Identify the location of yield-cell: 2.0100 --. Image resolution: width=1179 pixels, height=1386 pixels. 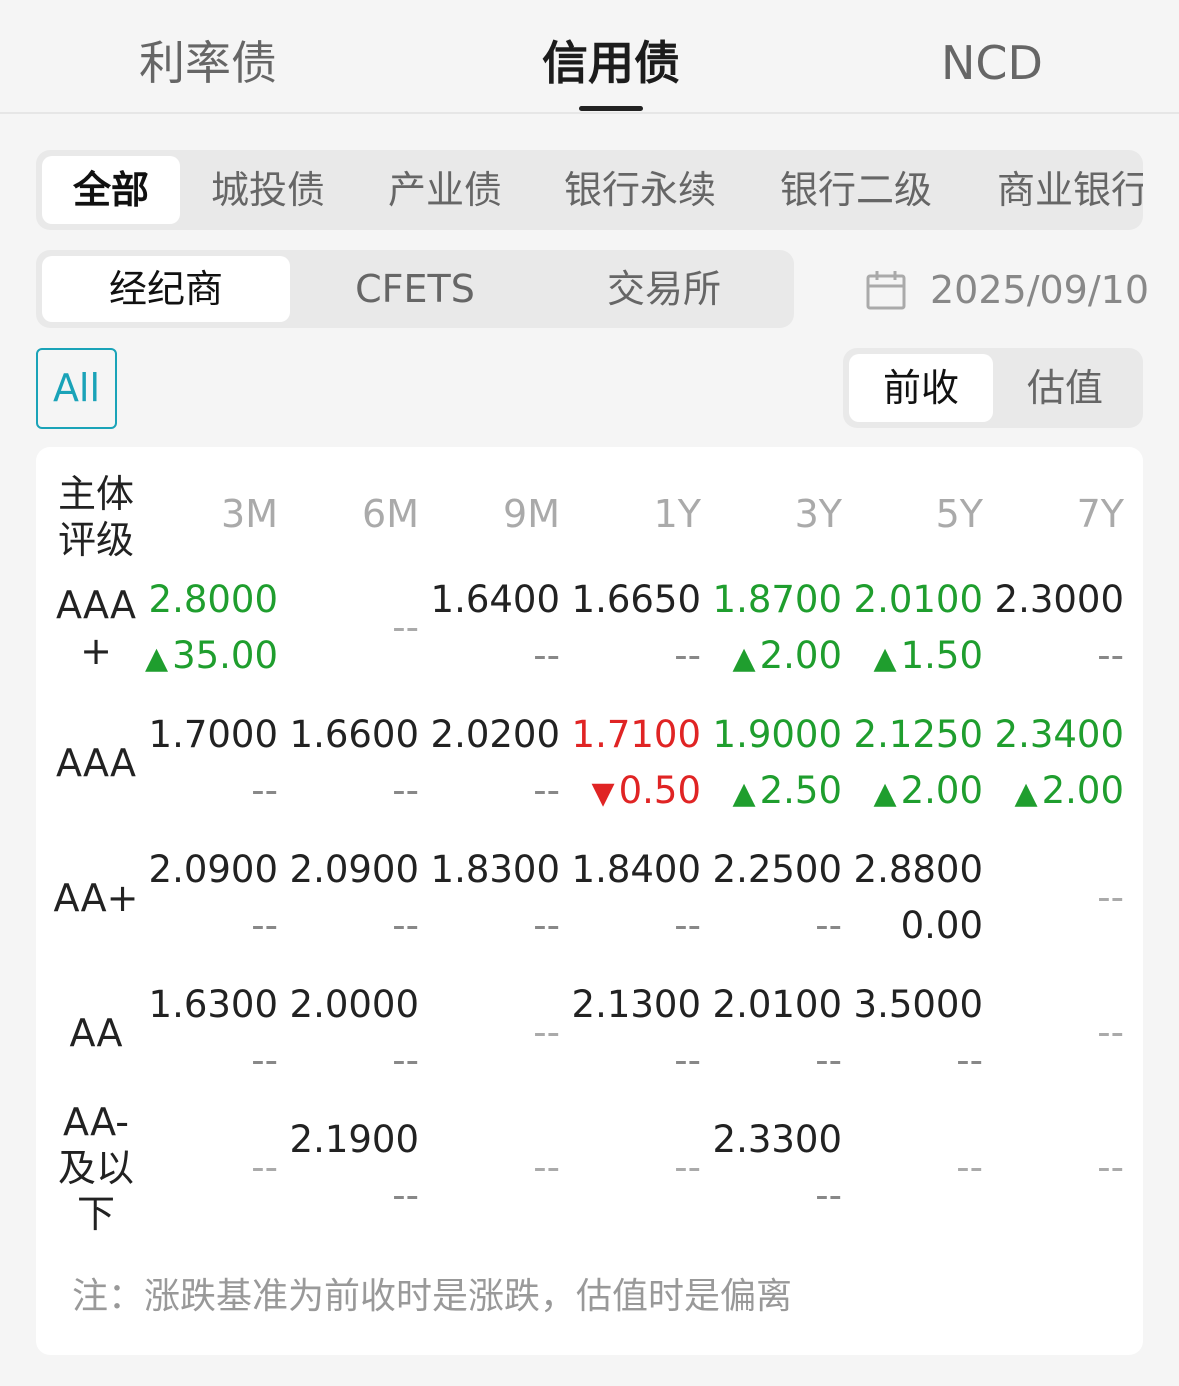
(772, 1033).